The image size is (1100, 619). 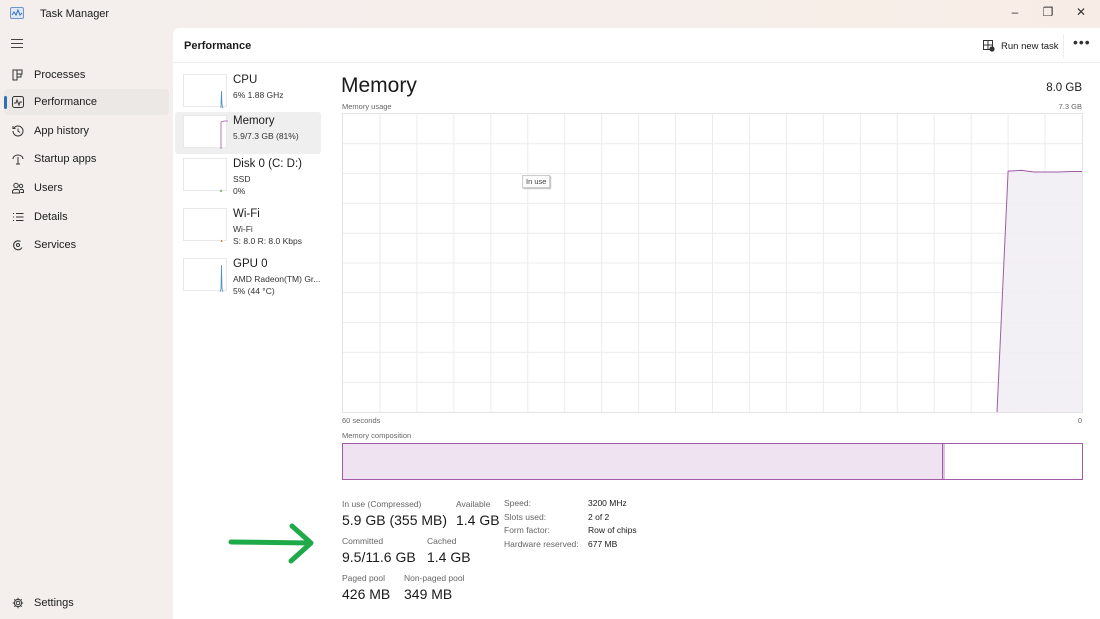 I want to click on tile-wifi: Wi-Fi Wi-Fi S: 8.0 R: 8.0 Kbps, so click(x=248, y=230).